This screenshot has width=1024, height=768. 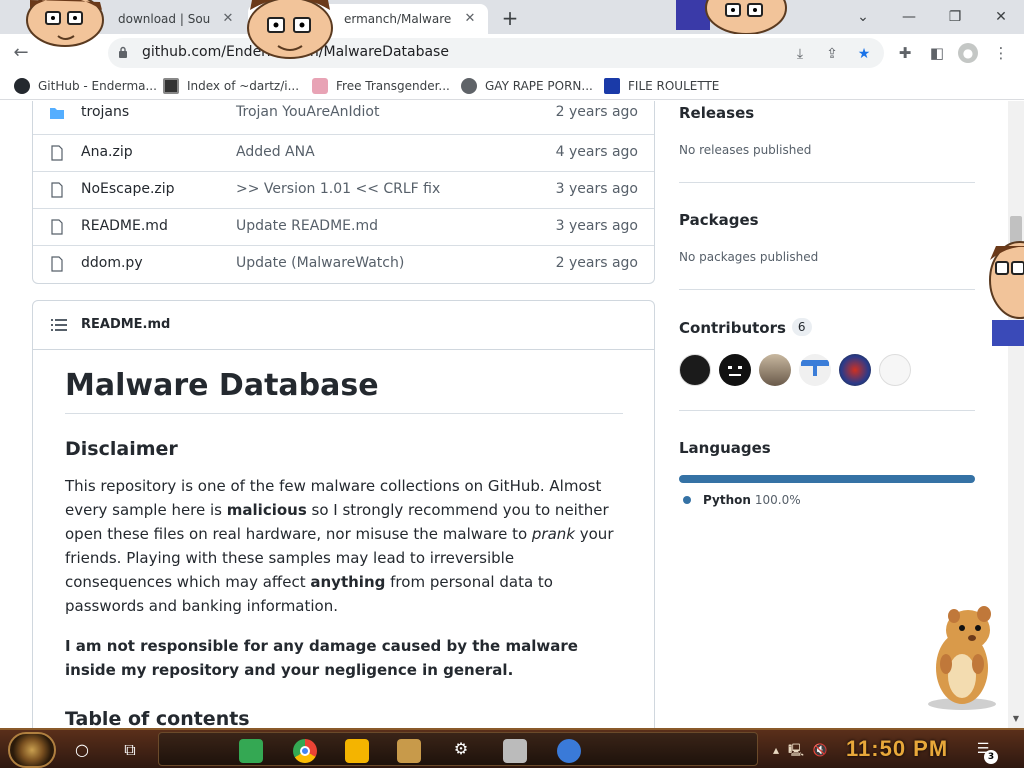 What do you see at coordinates (320, 86) in the screenshot?
I see `globe-icon` at bounding box center [320, 86].